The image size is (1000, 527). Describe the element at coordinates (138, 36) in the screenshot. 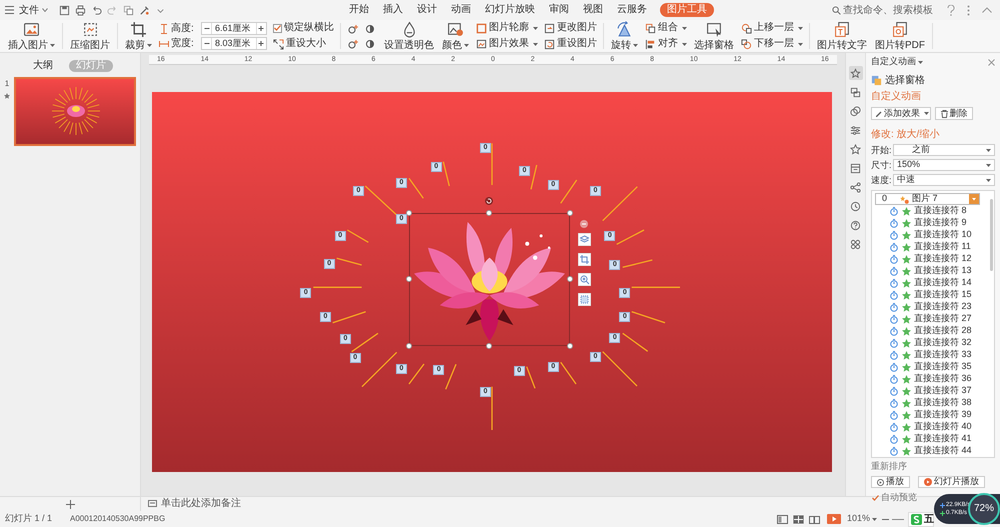

I see `crop-button: 裁剪` at that location.